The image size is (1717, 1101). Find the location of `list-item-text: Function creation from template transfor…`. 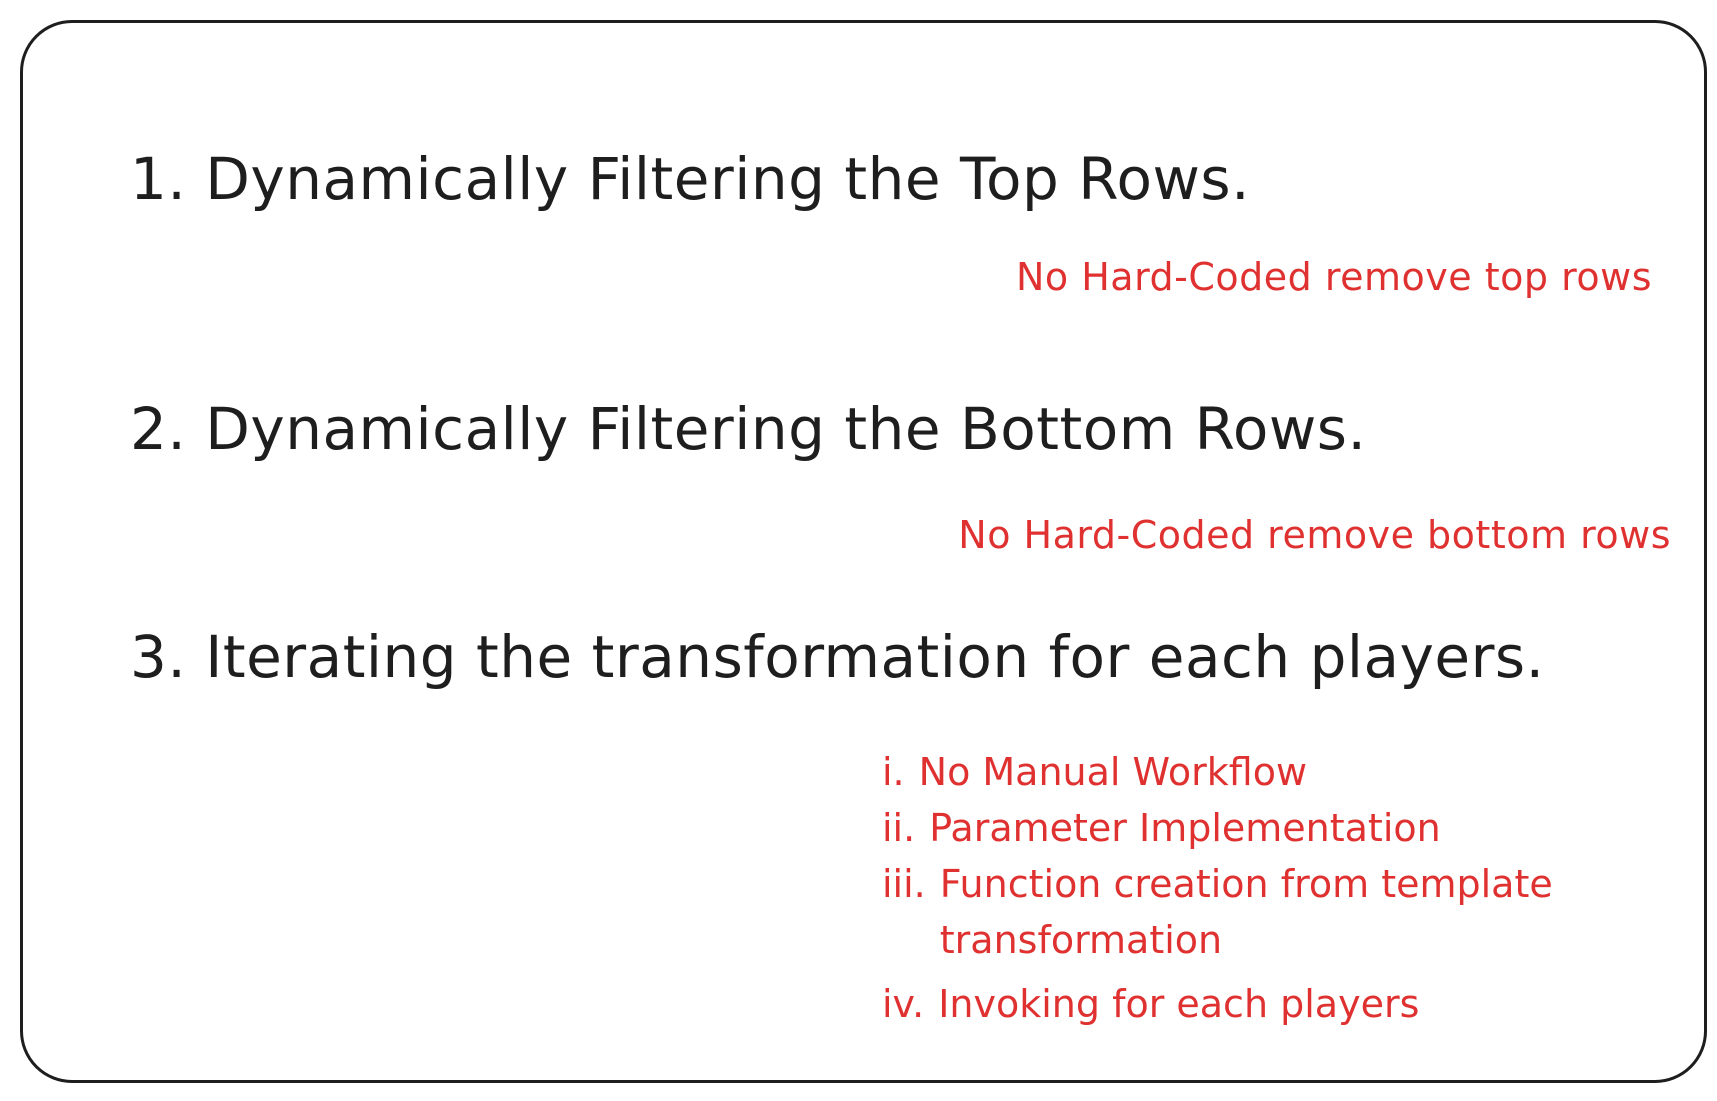

list-item-text: Function creation from template transfor… is located at coordinates (1246, 912).